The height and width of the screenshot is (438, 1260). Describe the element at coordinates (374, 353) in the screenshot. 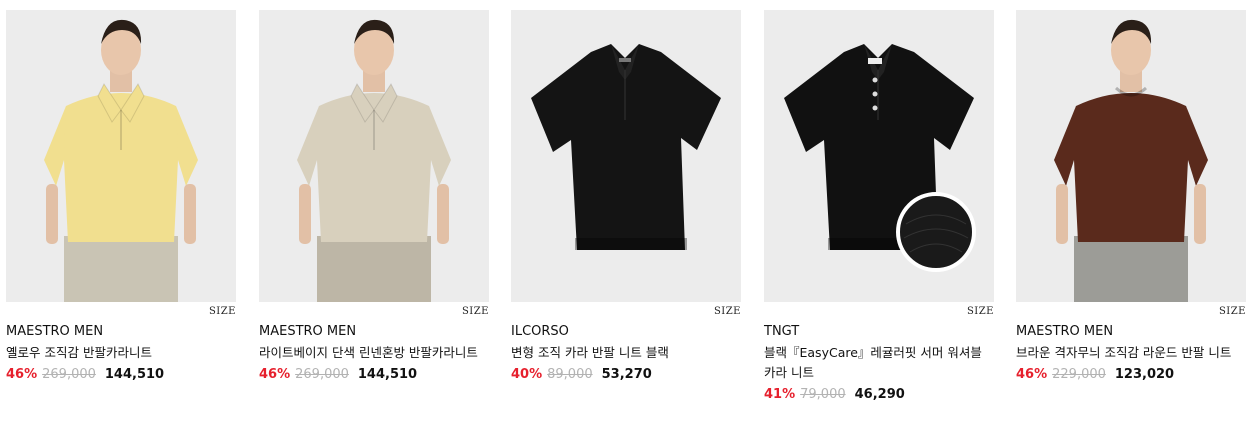

I see `product-name: 라이트베이지 단색 린넨혼방 반팔카라니트` at that location.